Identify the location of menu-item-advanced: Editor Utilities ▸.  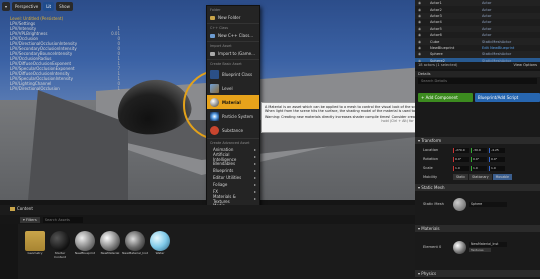
(233, 177).